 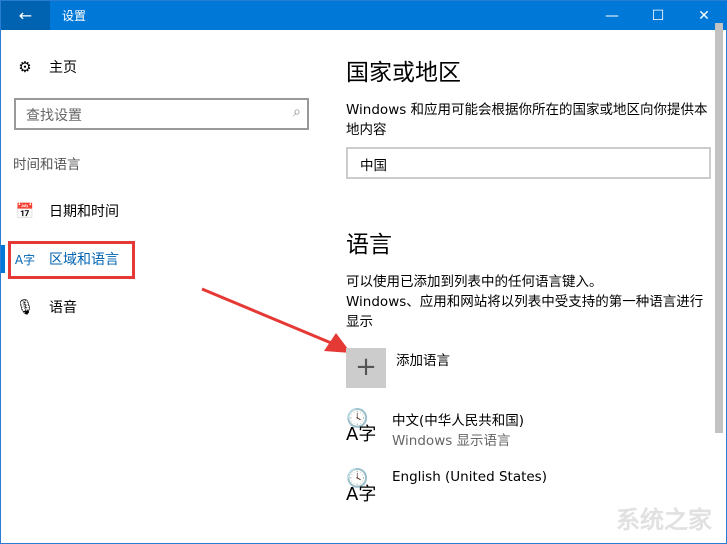 I want to click on region-heading: 国家或地区, so click(x=403, y=73).